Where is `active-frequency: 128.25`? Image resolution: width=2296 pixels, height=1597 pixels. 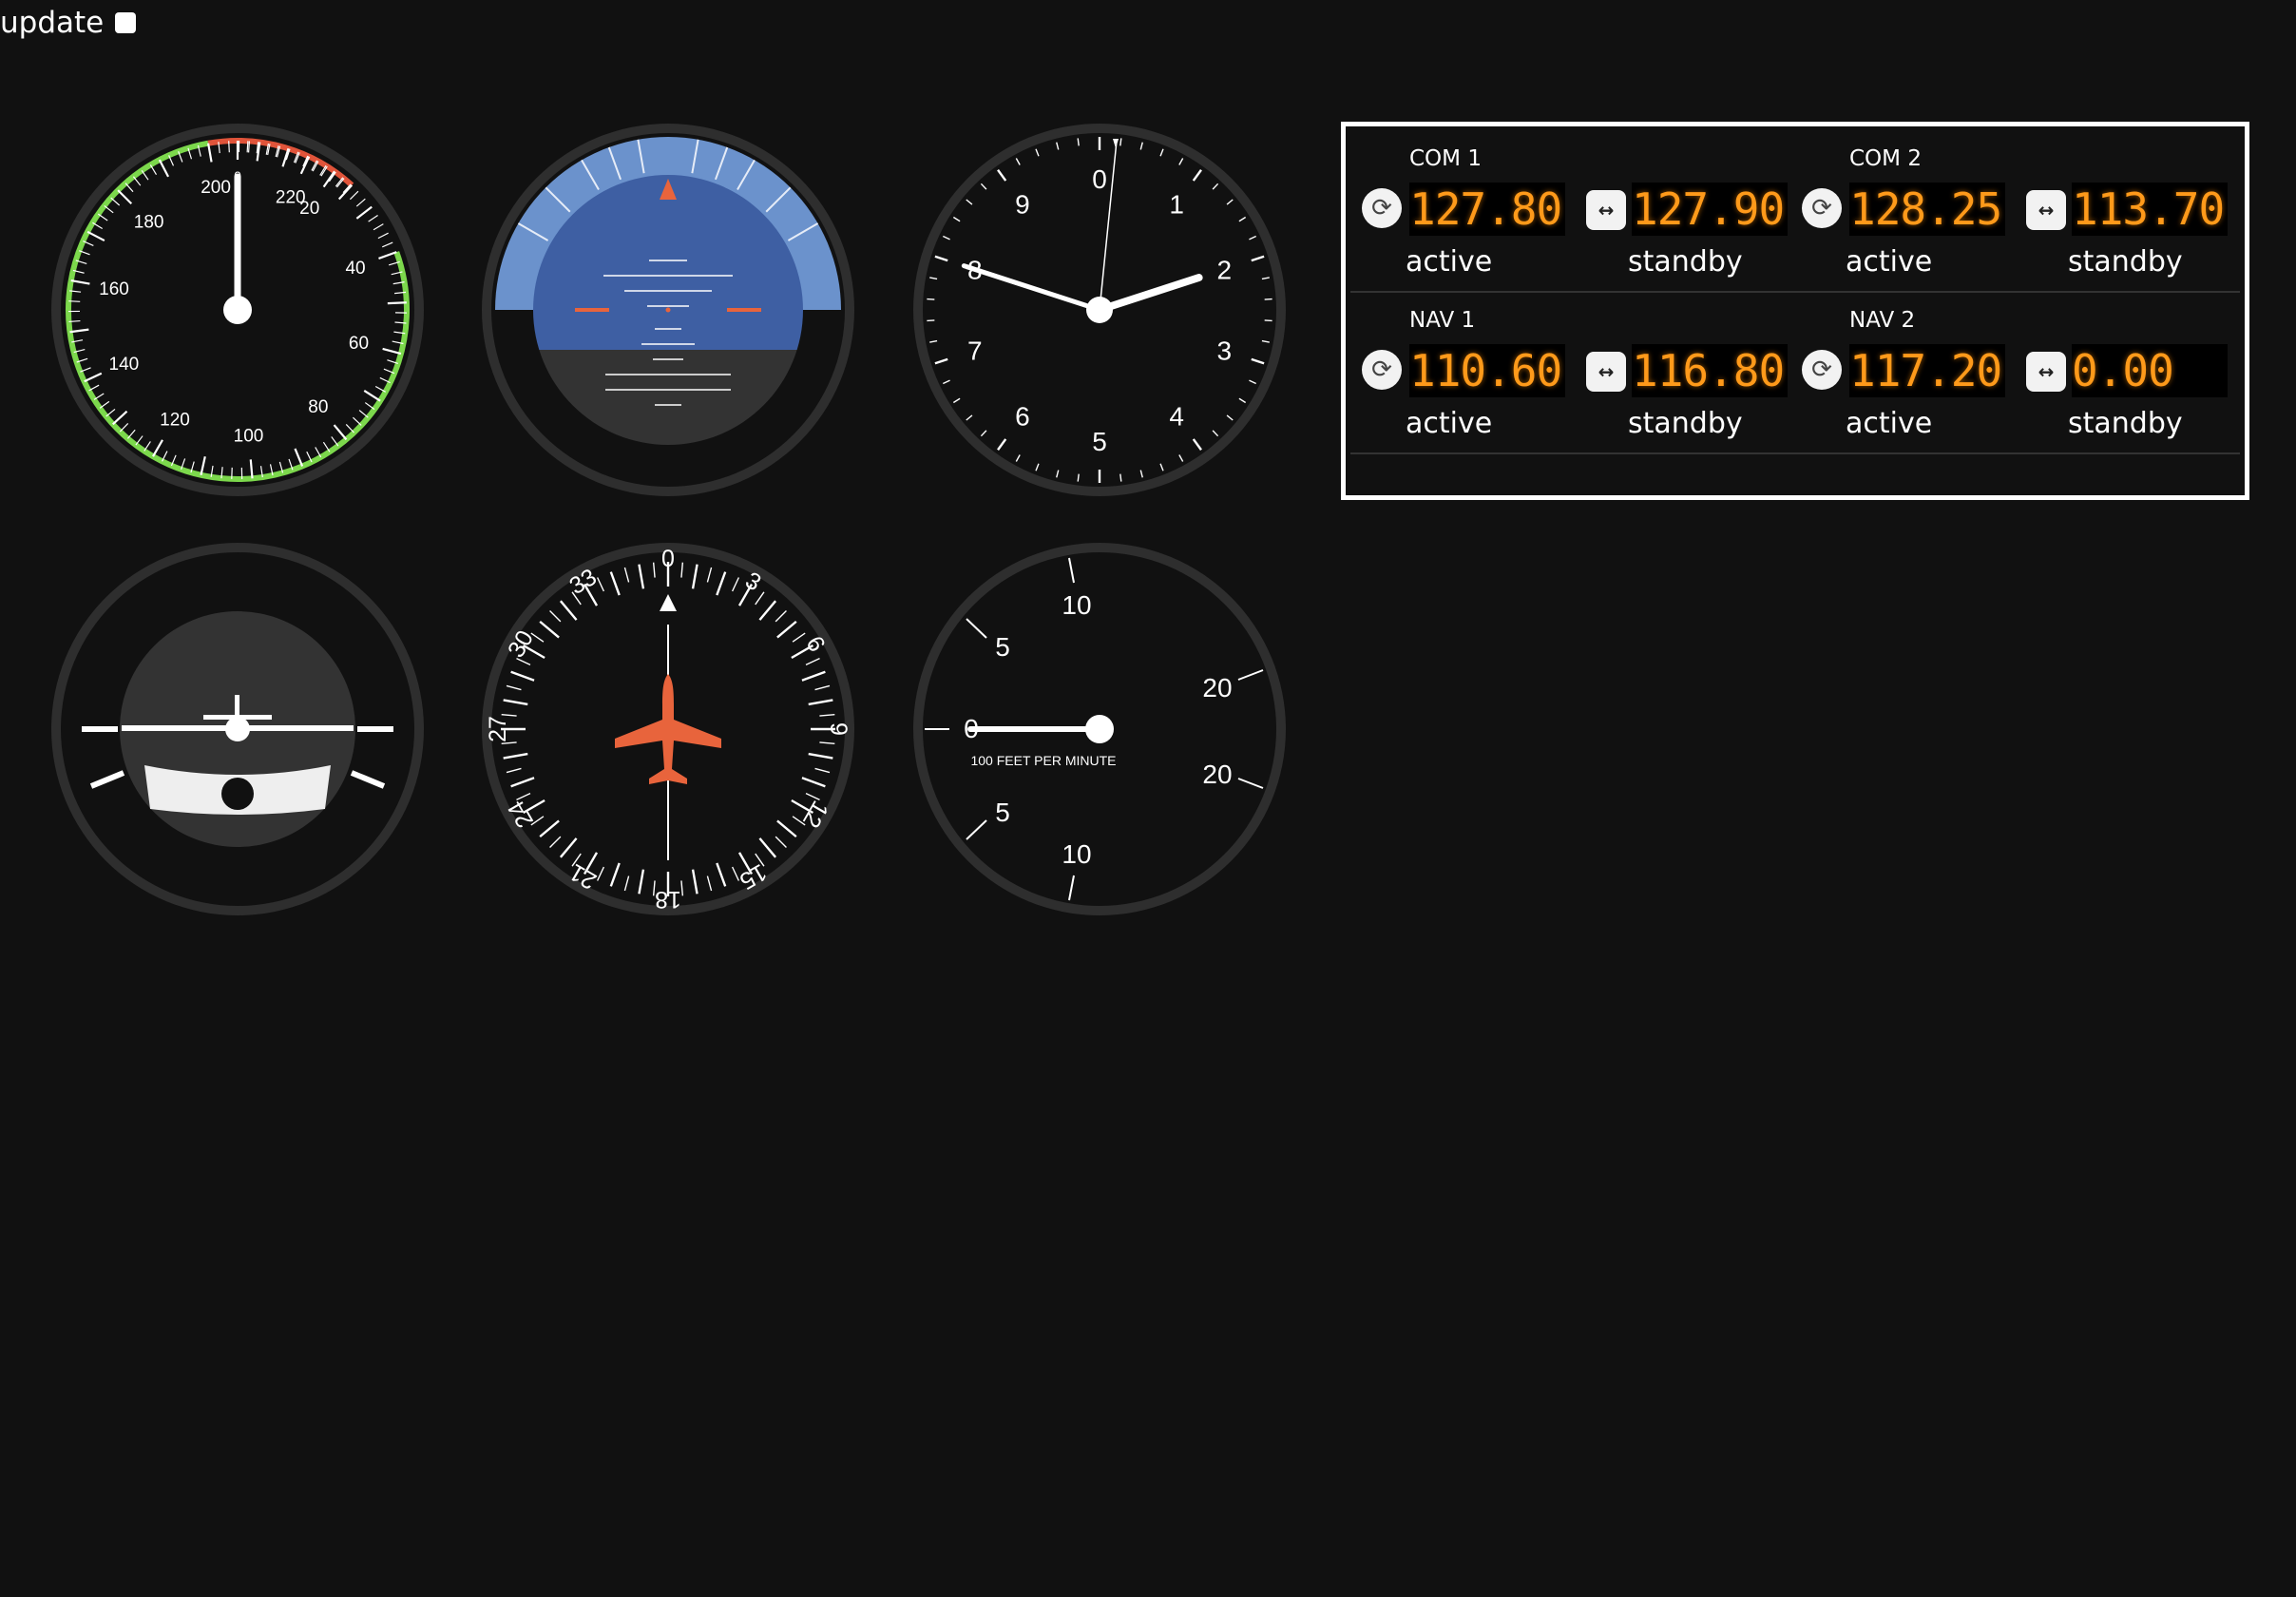 active-frequency: 128.25 is located at coordinates (1927, 209).